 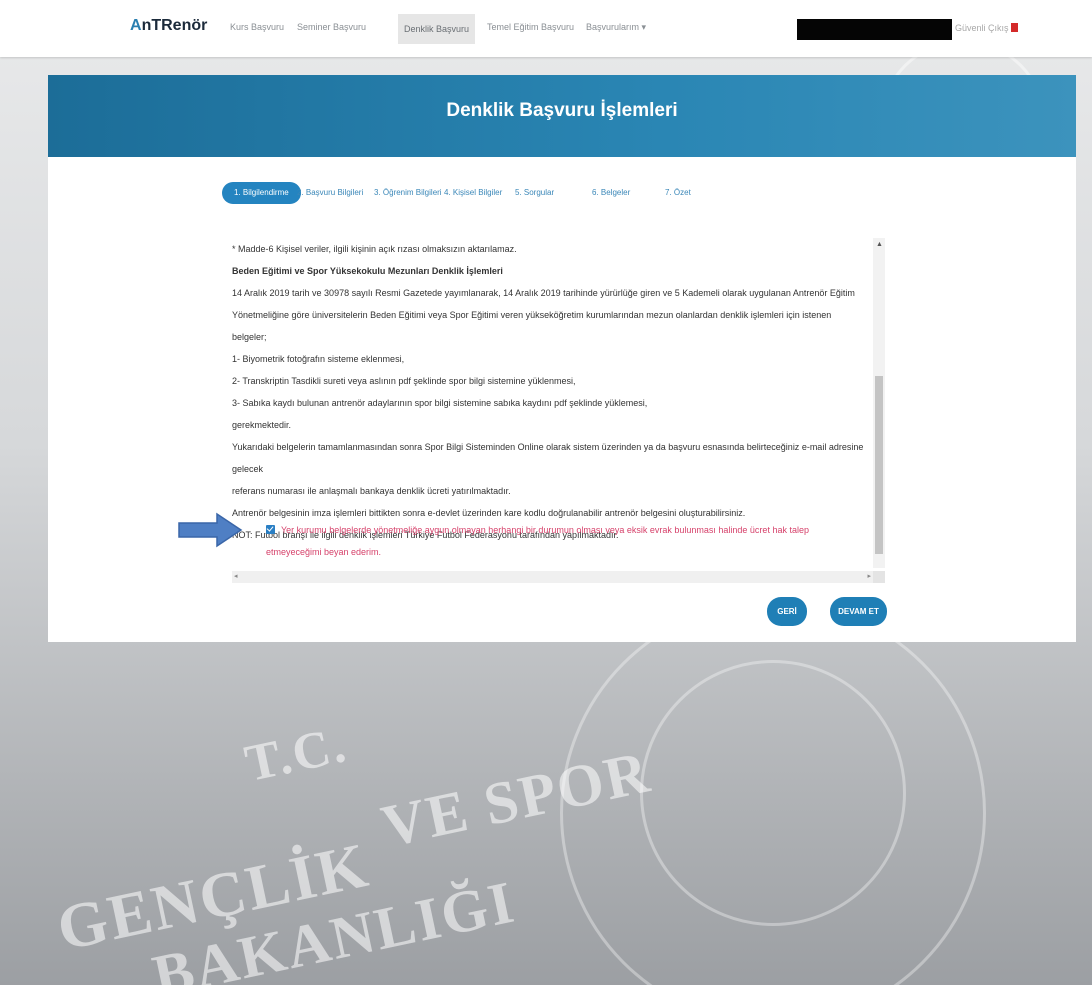 I want to click on page-title: Denklik Başvuru İşlemleri, so click(x=562, y=110).